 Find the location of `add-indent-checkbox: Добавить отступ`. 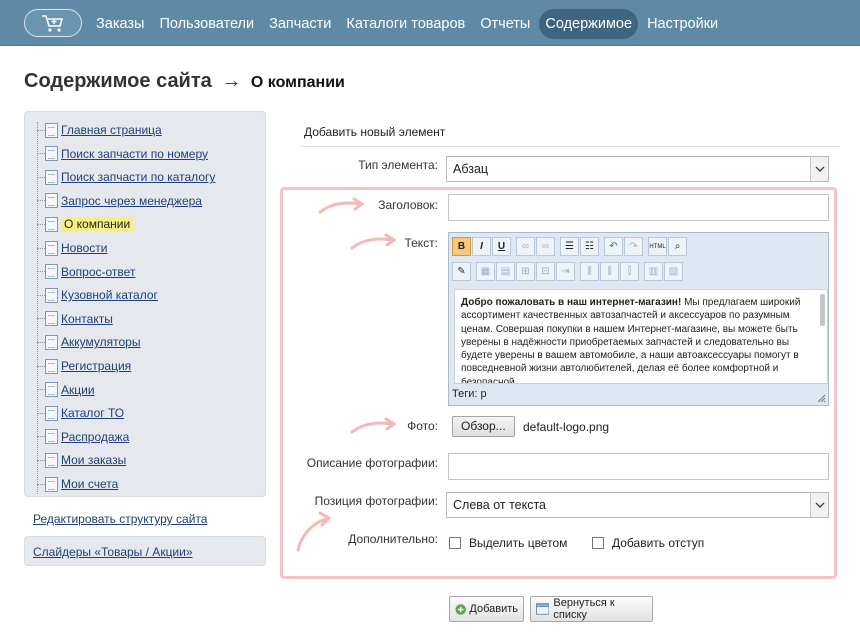

add-indent-checkbox: Добавить отступ is located at coordinates (648, 543).